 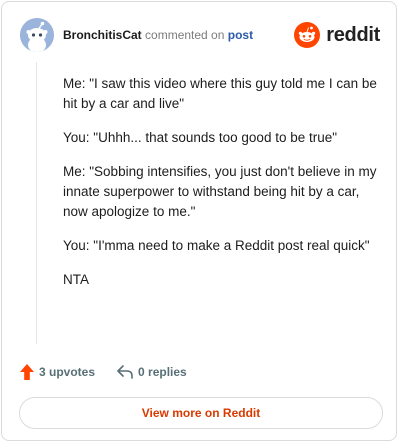 I want to click on reply-button: 0 replies, so click(x=152, y=372).